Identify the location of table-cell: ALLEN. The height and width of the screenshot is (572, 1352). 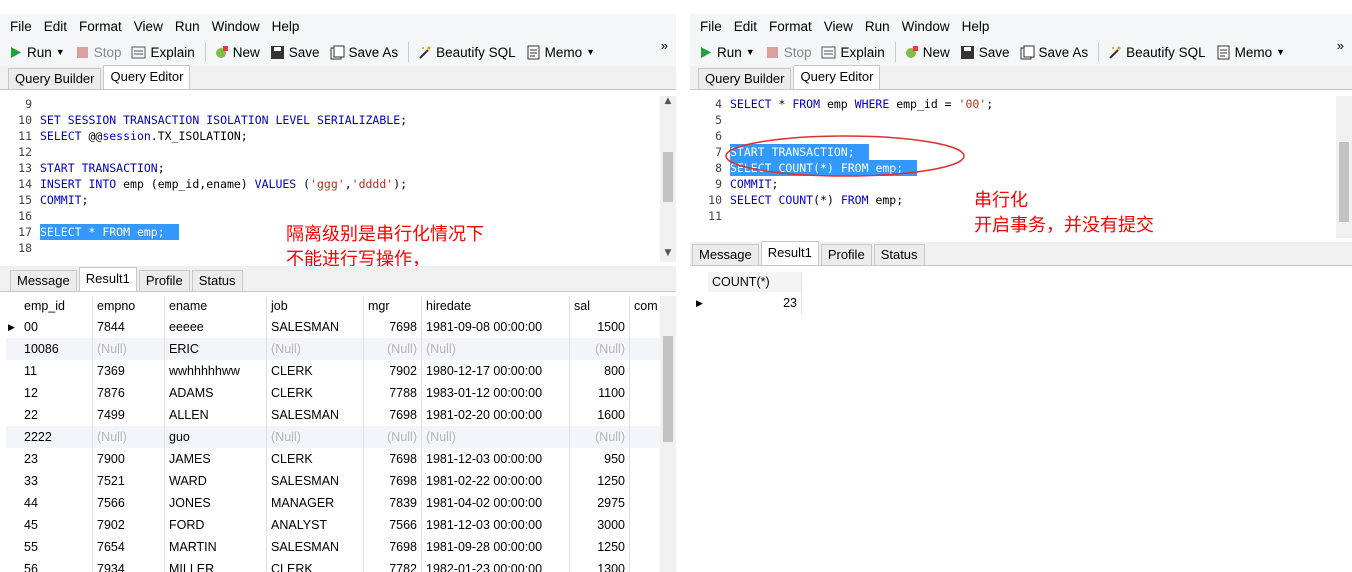
(216, 415).